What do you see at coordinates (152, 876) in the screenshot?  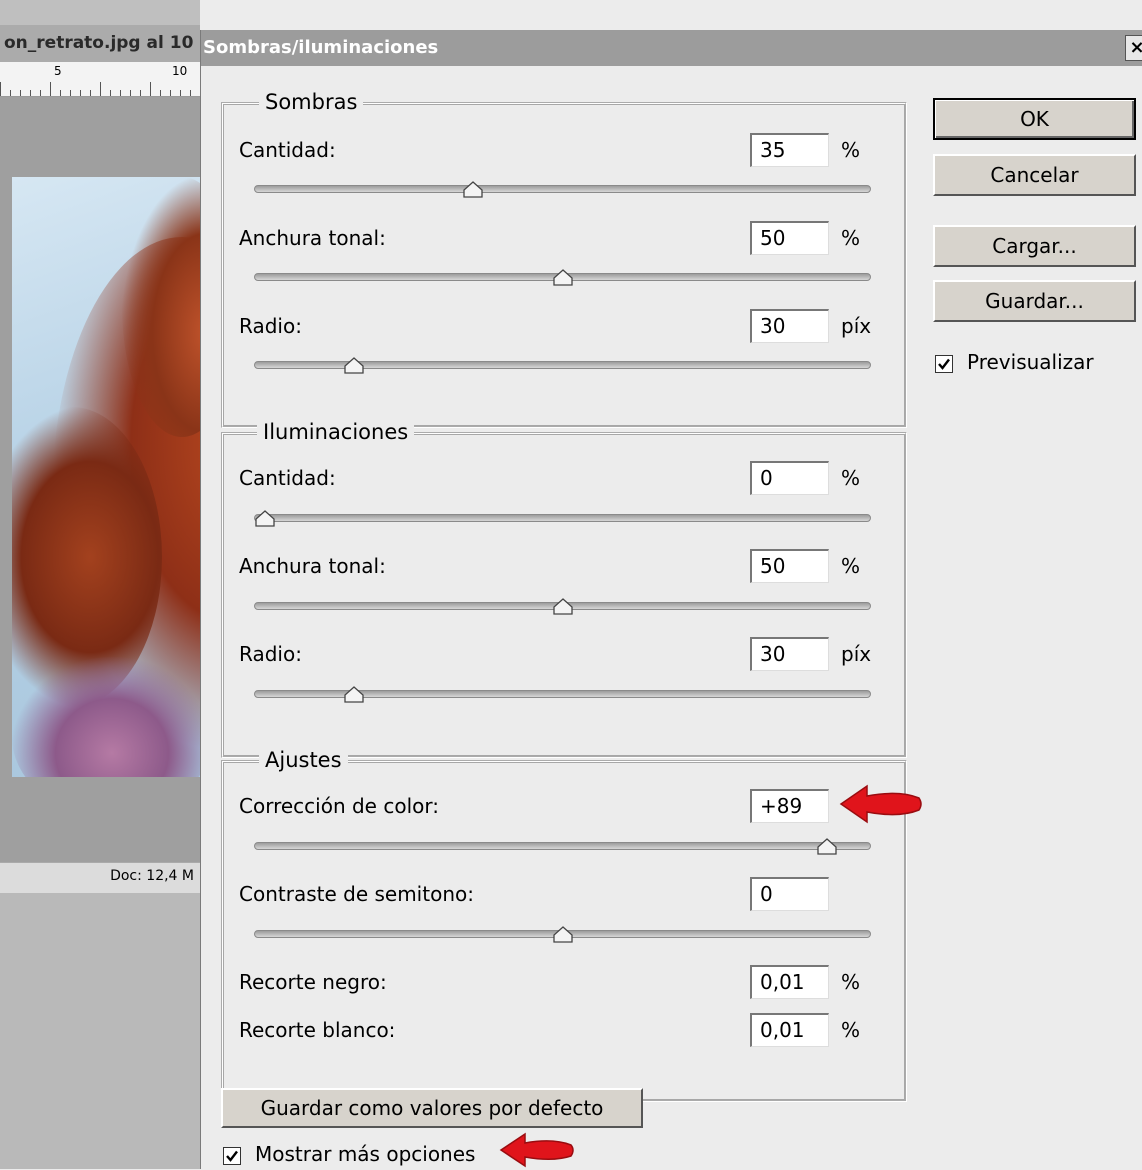 I see `document-size-status: Doc: 12,4 M` at bounding box center [152, 876].